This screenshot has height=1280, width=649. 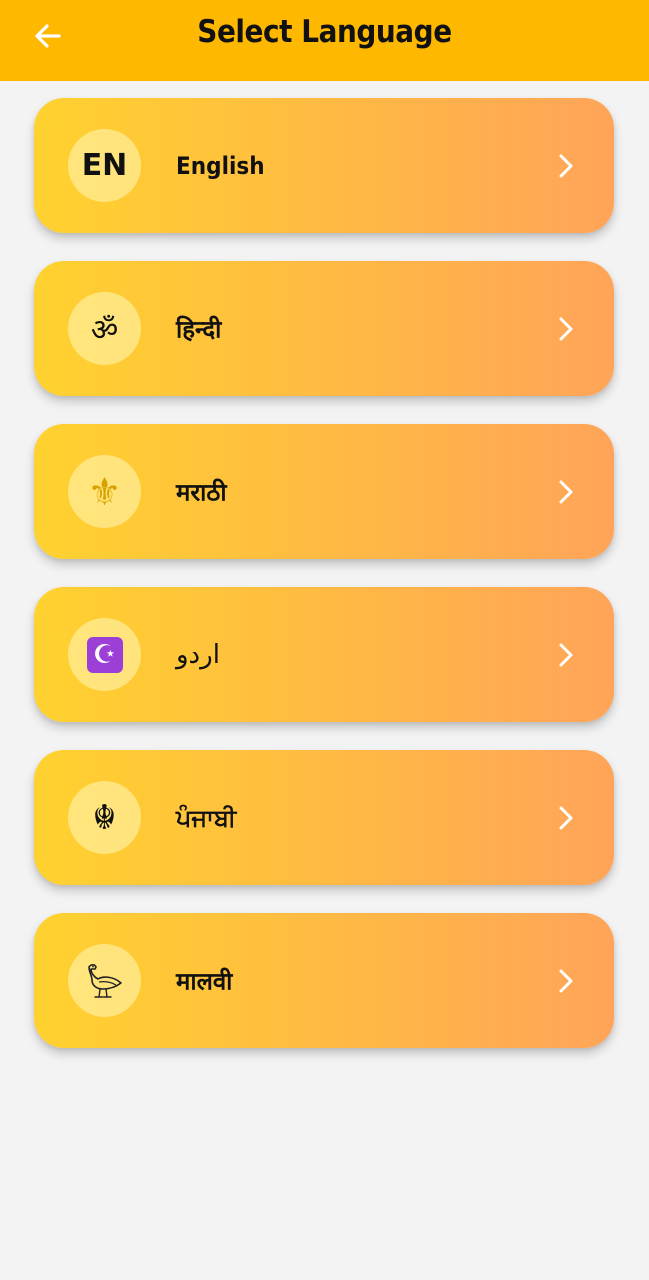 I want to click on language-label: हिन्दी, so click(x=199, y=329).